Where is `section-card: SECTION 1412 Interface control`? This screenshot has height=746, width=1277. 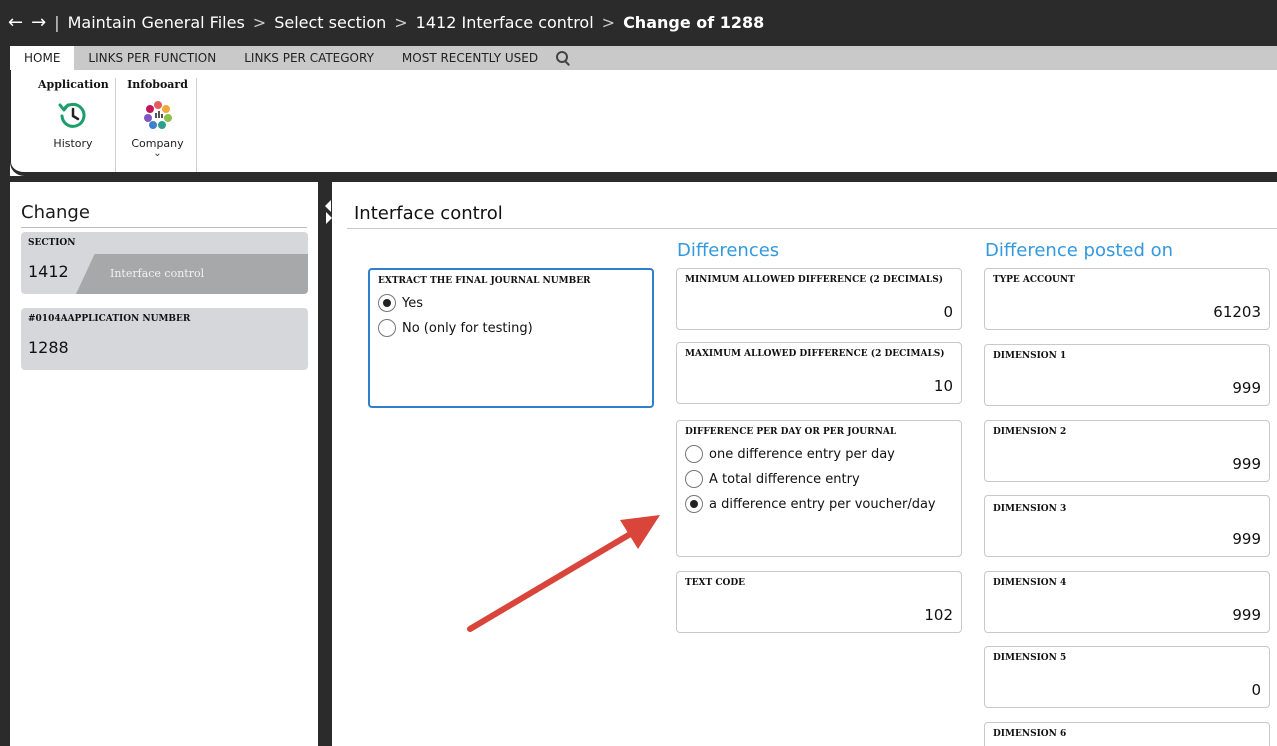
section-card: SECTION 1412 Interface control is located at coordinates (164, 263).